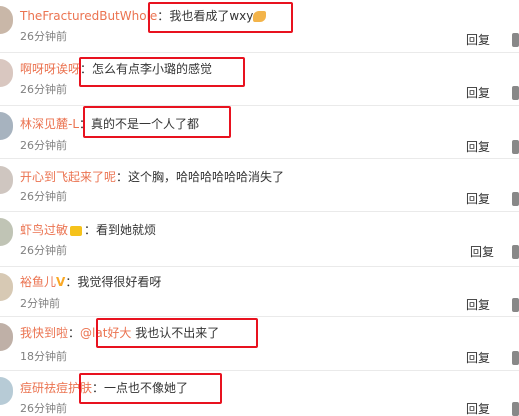  What do you see at coordinates (40, 303) in the screenshot?
I see `timestamp: 2分钟前` at bounding box center [40, 303].